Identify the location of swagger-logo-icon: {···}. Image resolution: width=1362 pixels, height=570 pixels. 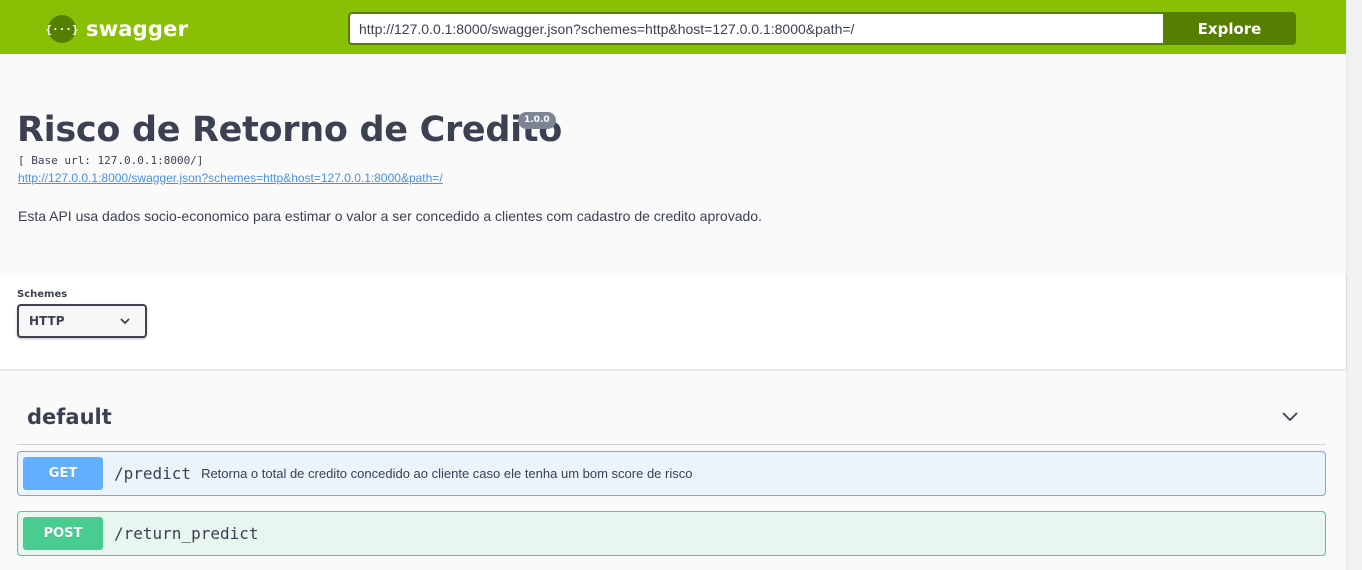
(62, 29).